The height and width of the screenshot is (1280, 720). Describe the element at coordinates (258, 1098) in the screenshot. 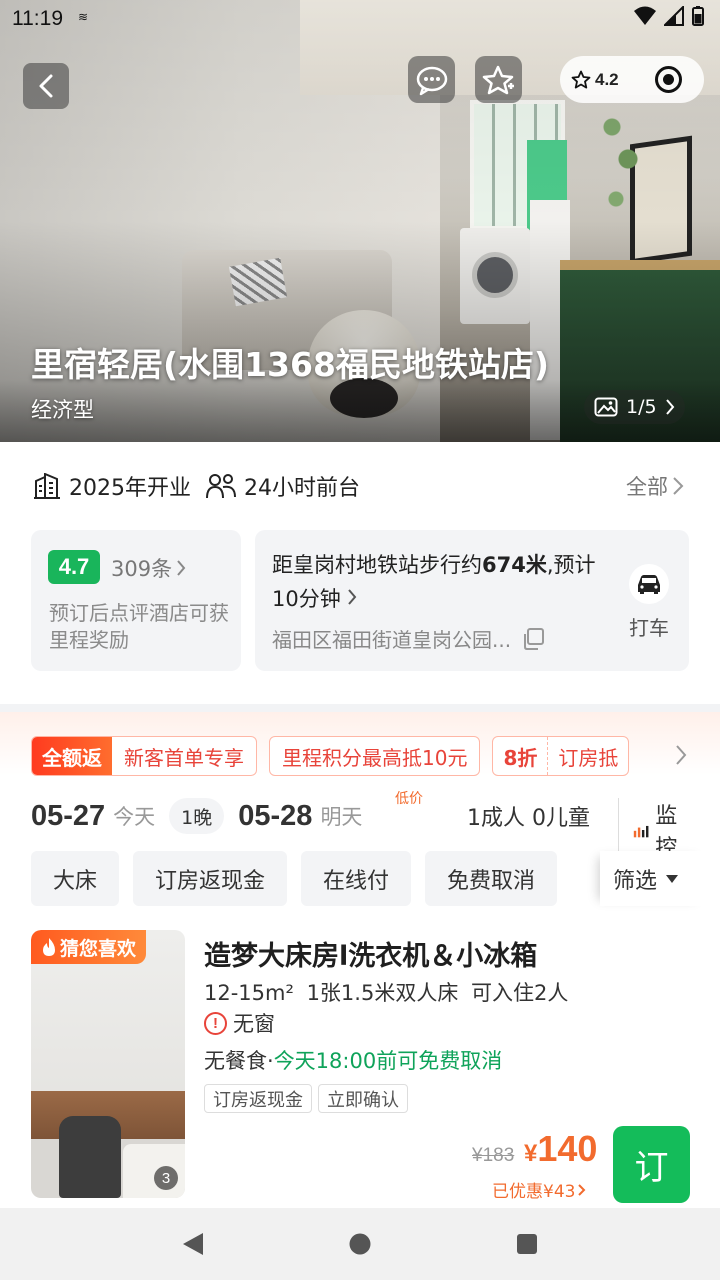

I see `room-tag: 订房返现金` at that location.